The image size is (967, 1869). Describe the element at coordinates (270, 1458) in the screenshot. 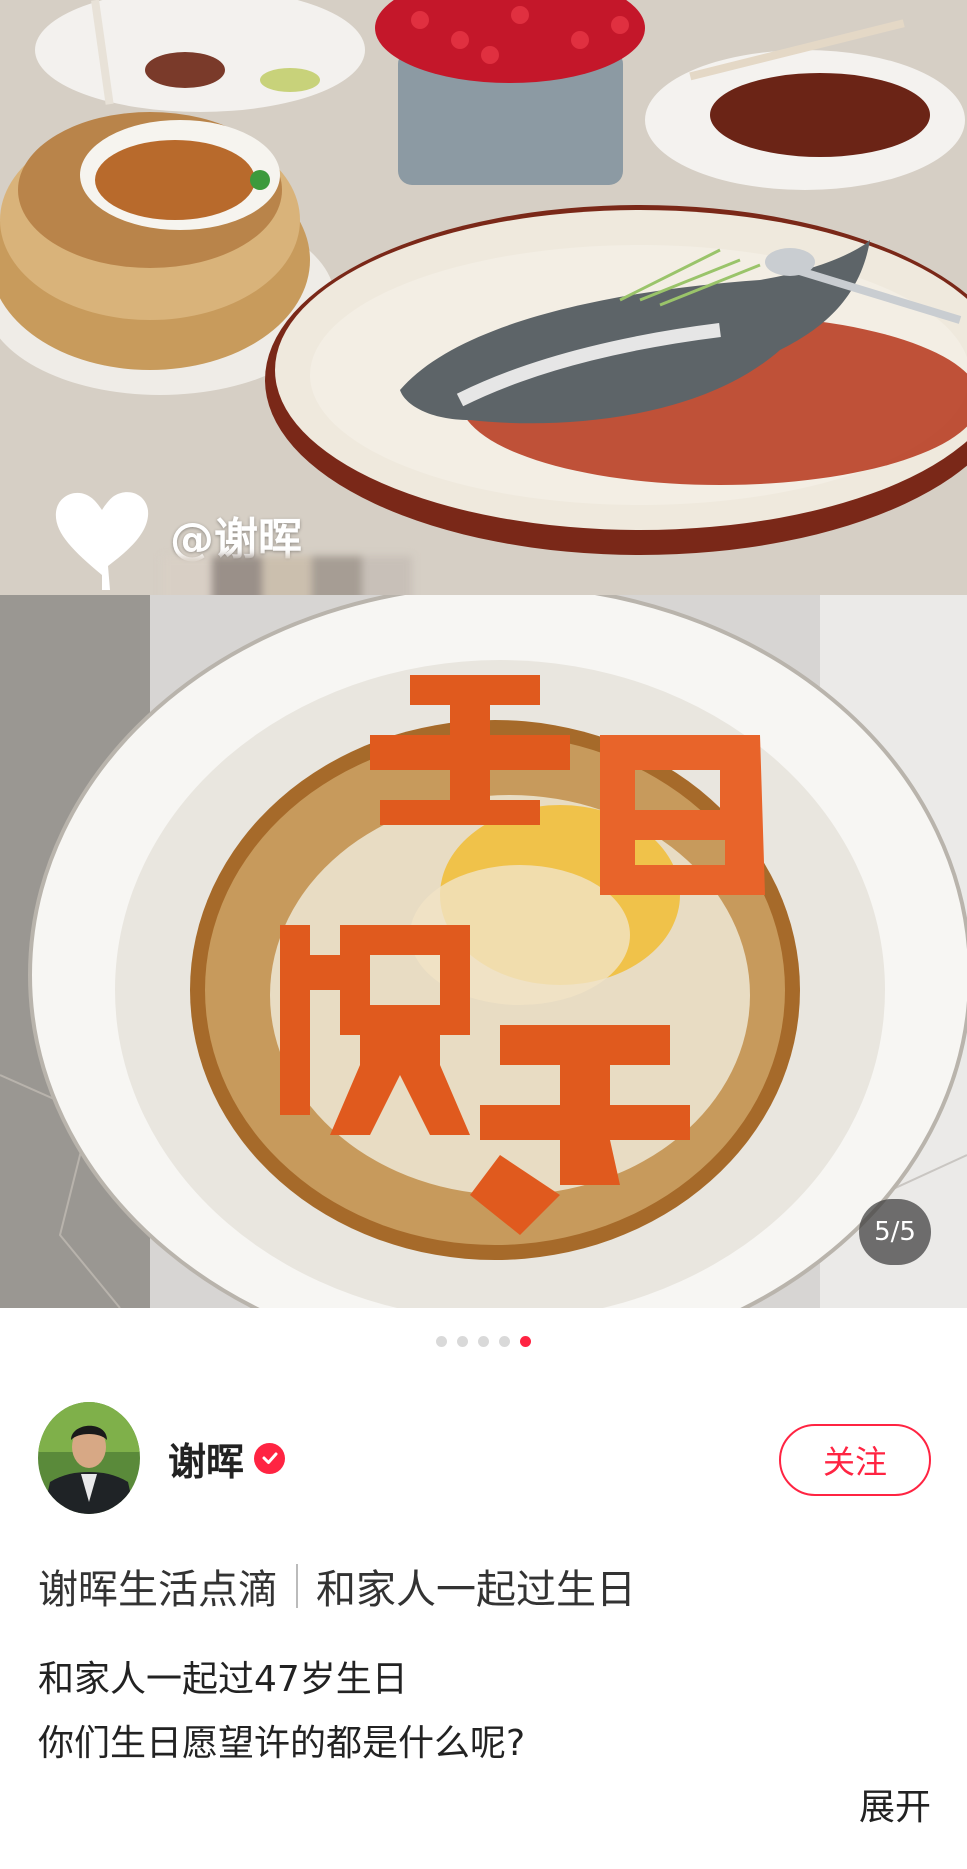

I see `check-circle-icon` at that location.